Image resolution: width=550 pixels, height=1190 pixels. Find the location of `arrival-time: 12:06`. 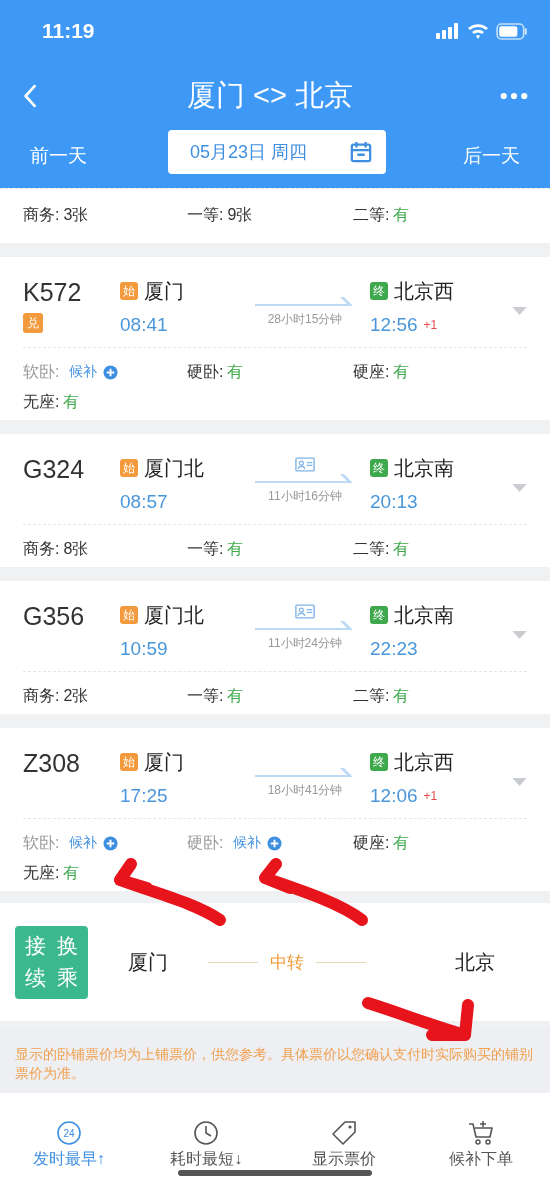

arrival-time: 12:06 is located at coordinates (394, 796).